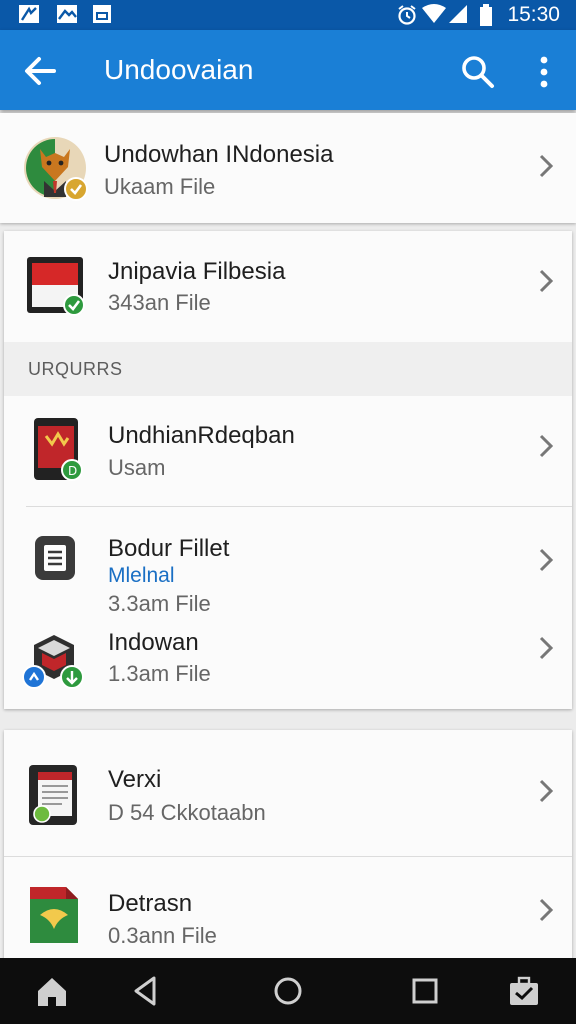  What do you see at coordinates (288, 286) in the screenshot?
I see `list-item: Jnipavia Filbesia 343an File` at bounding box center [288, 286].